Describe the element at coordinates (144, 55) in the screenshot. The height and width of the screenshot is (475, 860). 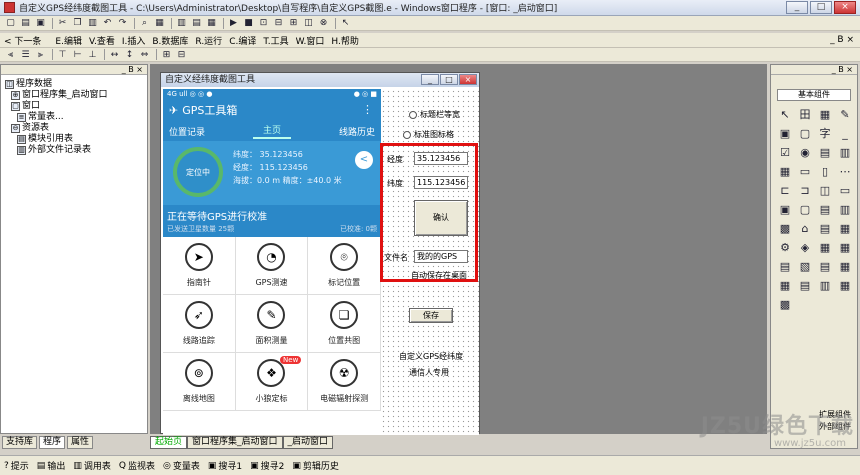
I see `same-size-icon: ⇔` at that location.